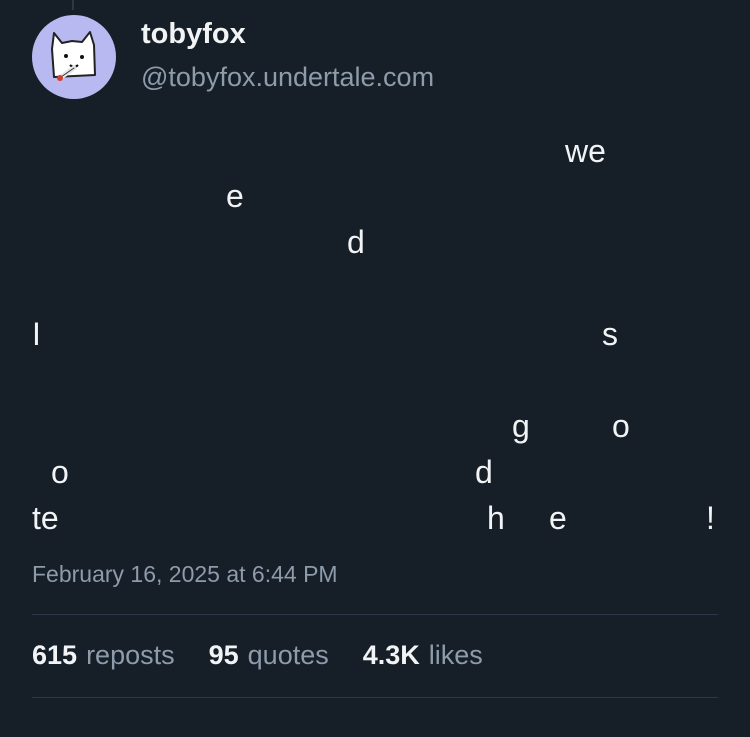  I want to click on reposts-label: reposts, so click(130, 655).